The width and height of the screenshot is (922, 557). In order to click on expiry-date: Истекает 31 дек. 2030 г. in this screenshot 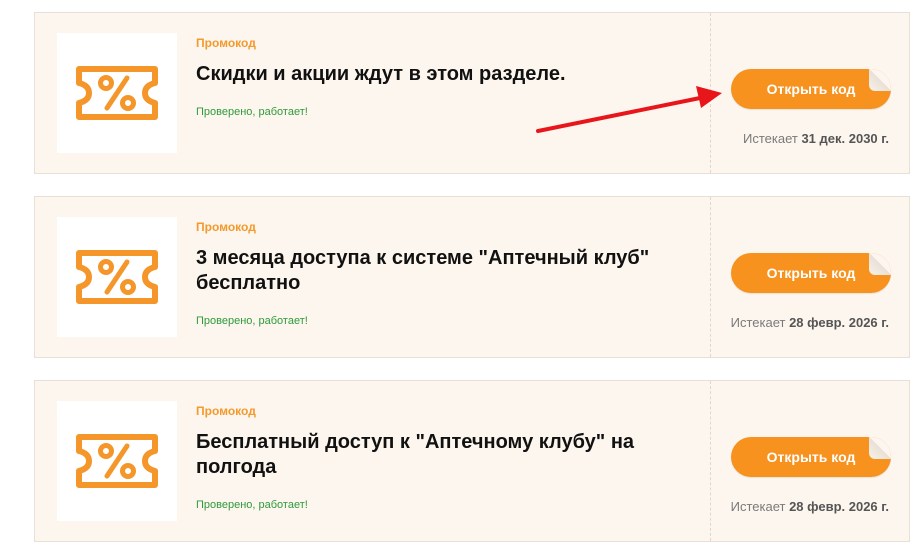, I will do `click(816, 138)`.